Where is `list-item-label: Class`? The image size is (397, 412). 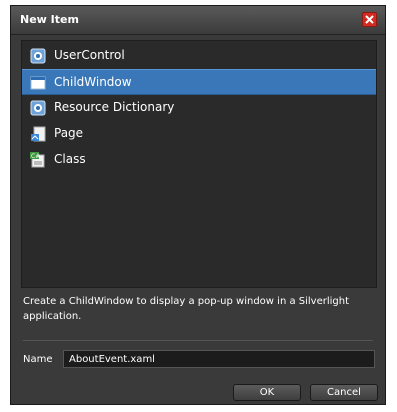
list-item-label: Class is located at coordinates (70, 159).